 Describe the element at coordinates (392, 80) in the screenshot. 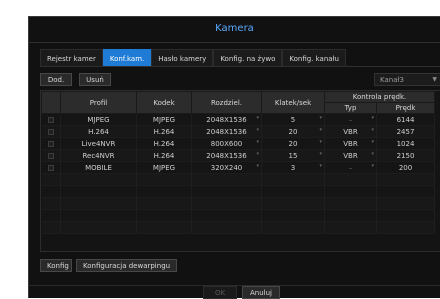

I see `channel-select-value: Kanał3` at that location.